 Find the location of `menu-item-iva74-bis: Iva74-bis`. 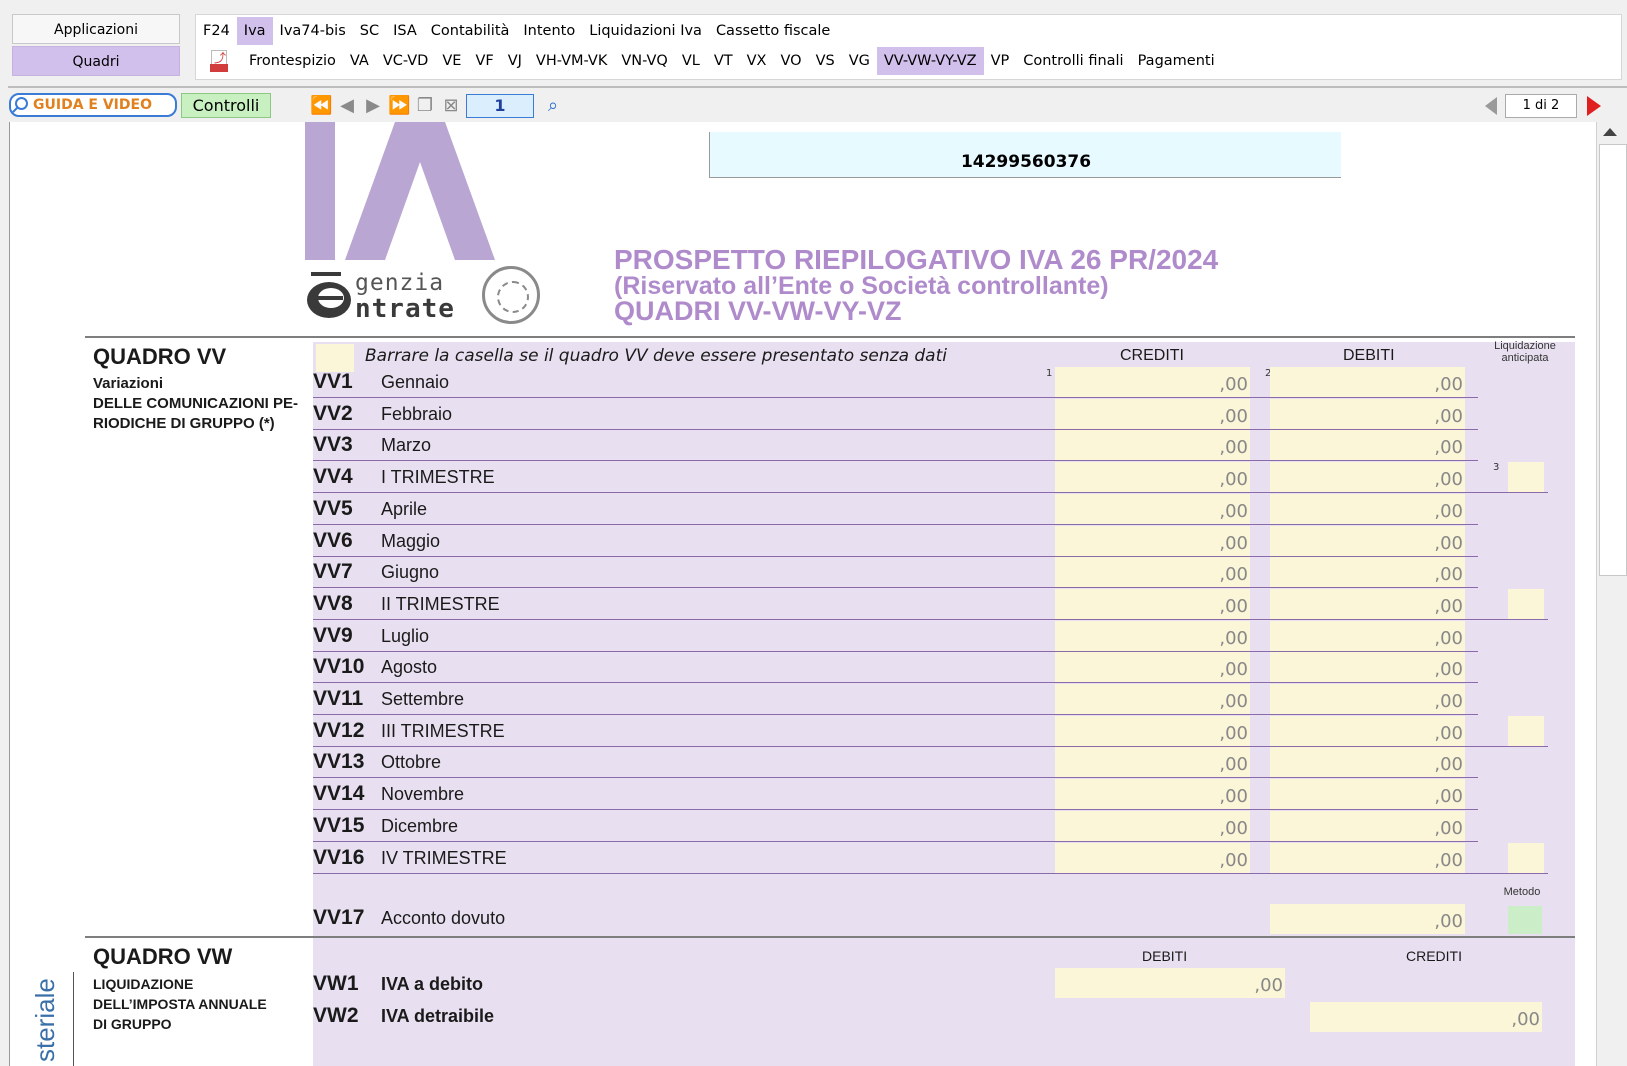

menu-item-iva74-bis: Iva74-bis is located at coordinates (313, 31).